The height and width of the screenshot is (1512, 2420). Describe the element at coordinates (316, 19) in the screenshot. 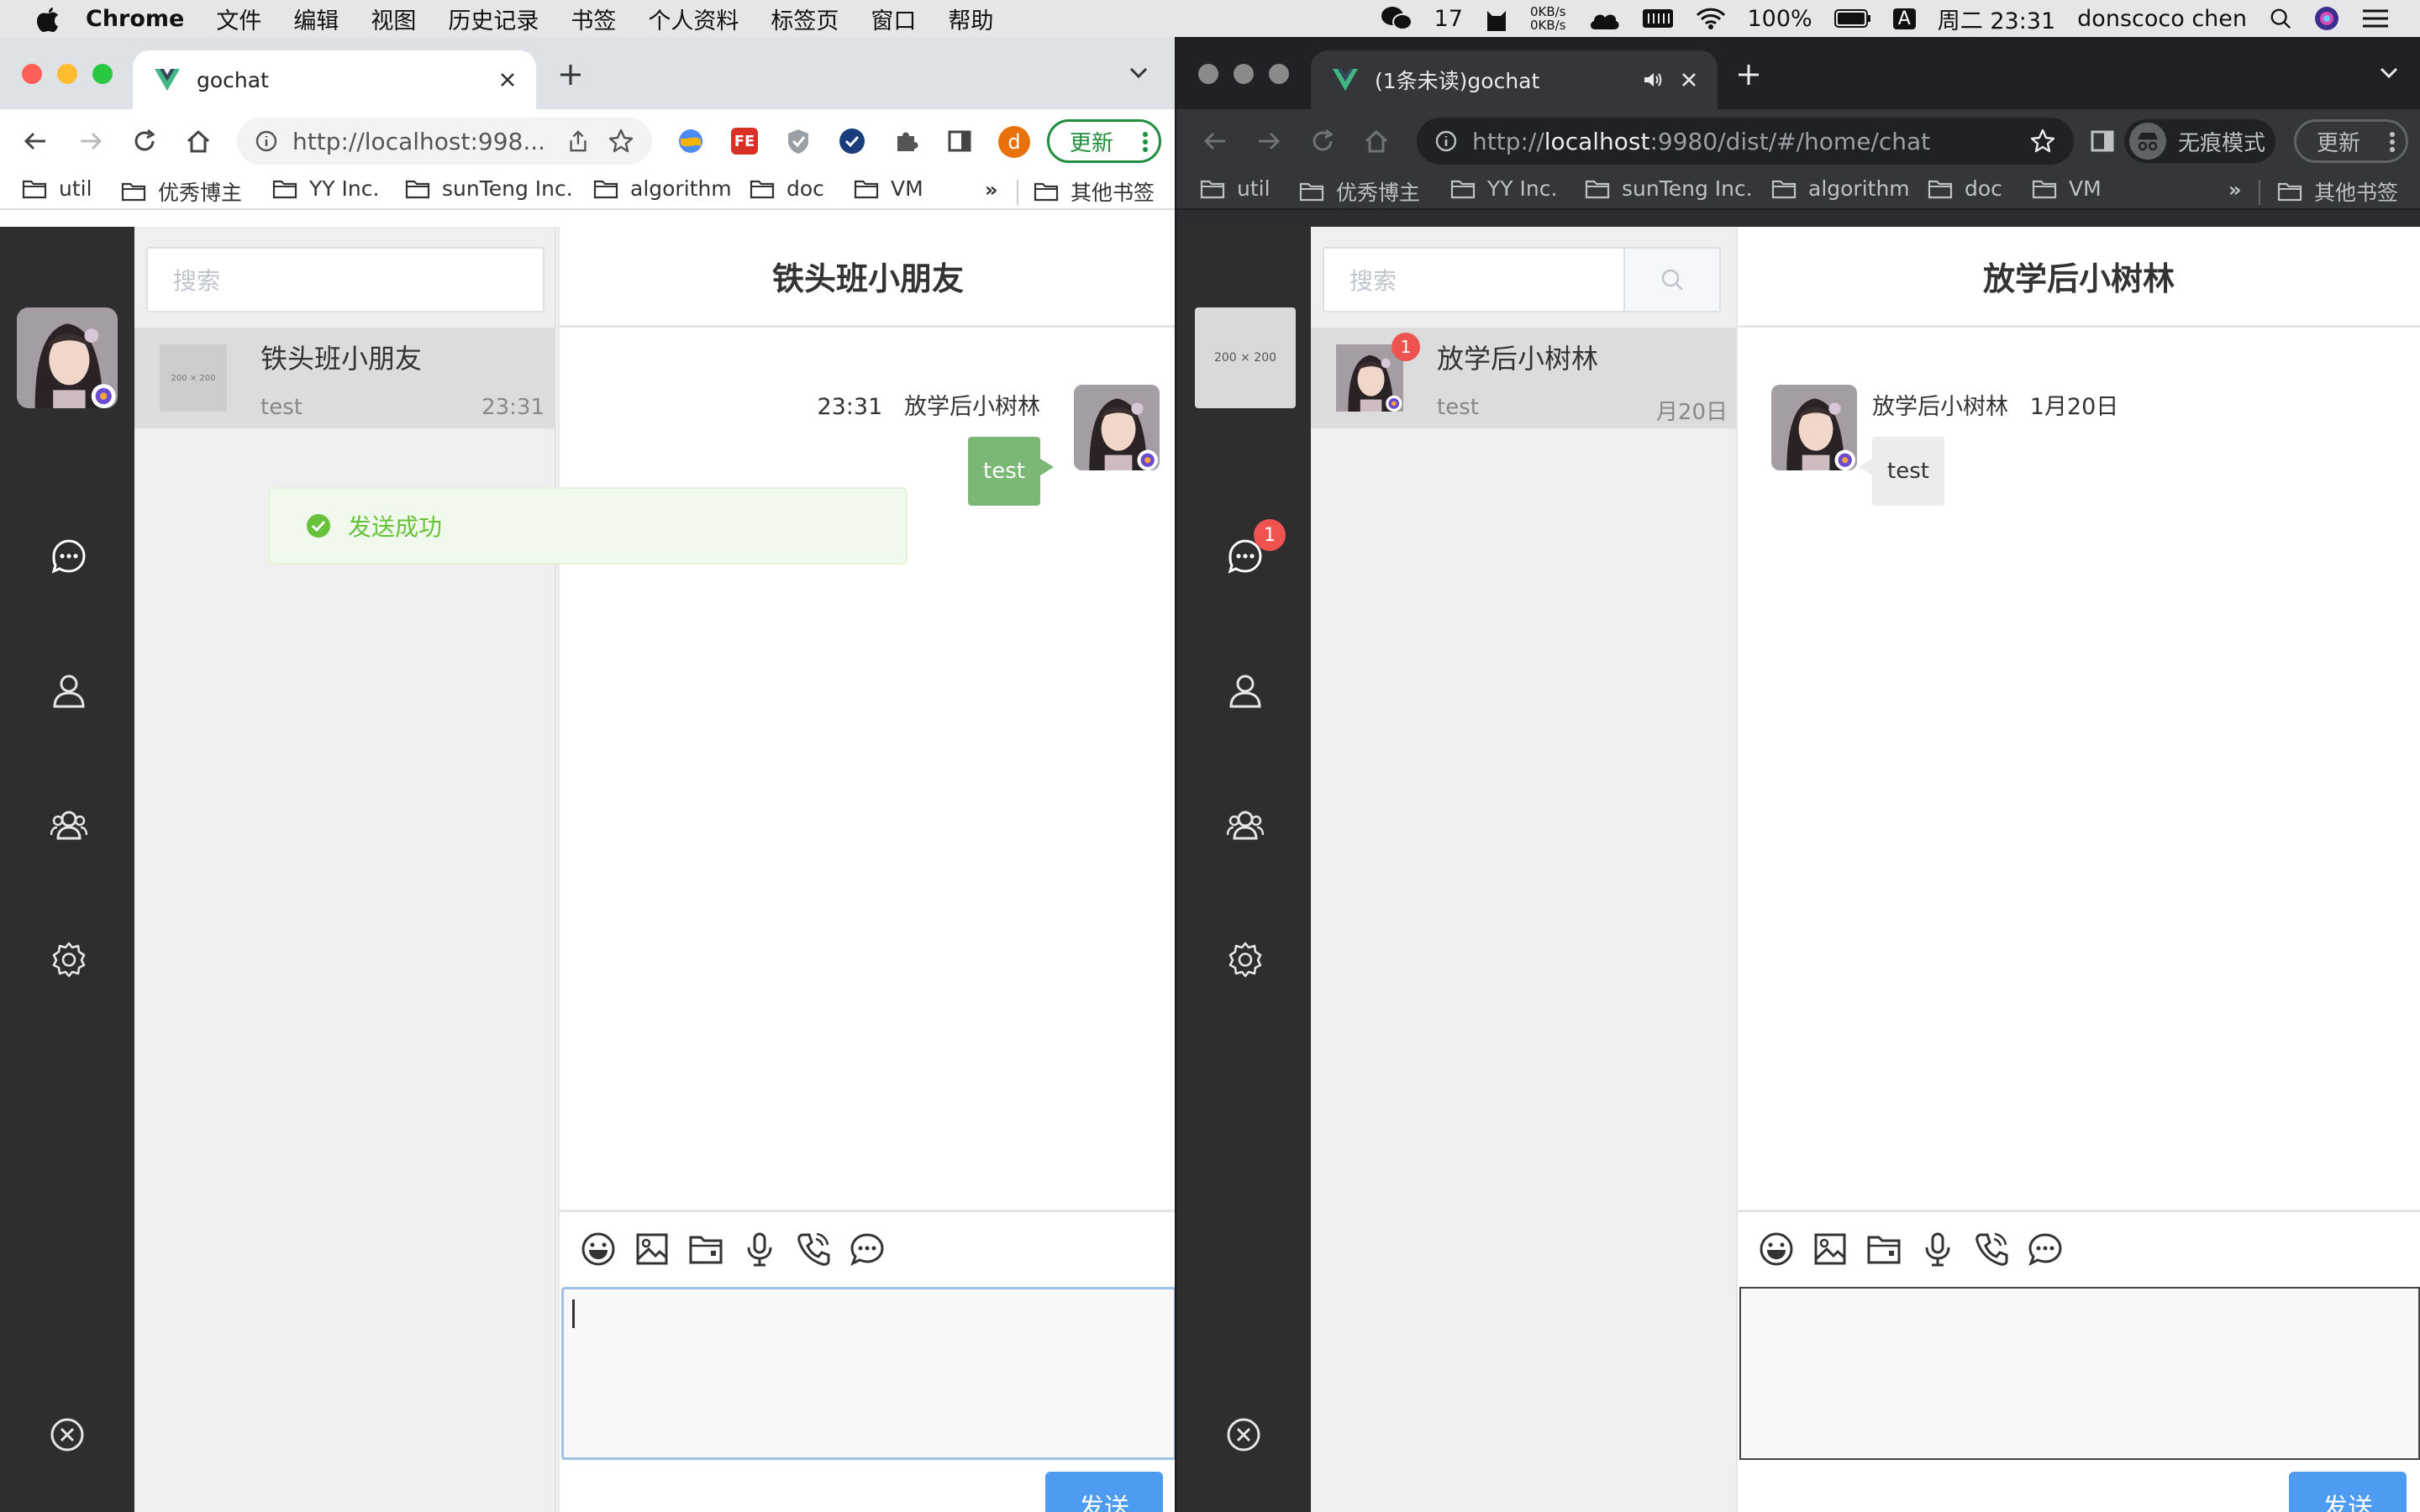

I see `menu-edit: 编辑` at that location.